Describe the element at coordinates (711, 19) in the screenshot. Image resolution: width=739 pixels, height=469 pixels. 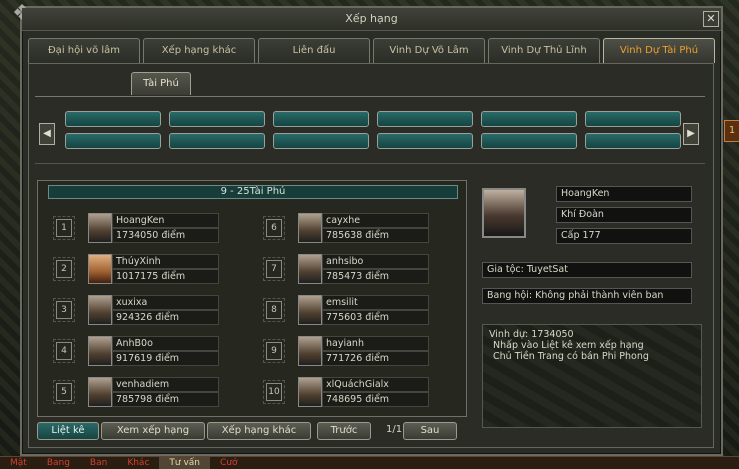
I see `close-button: ✕` at that location.